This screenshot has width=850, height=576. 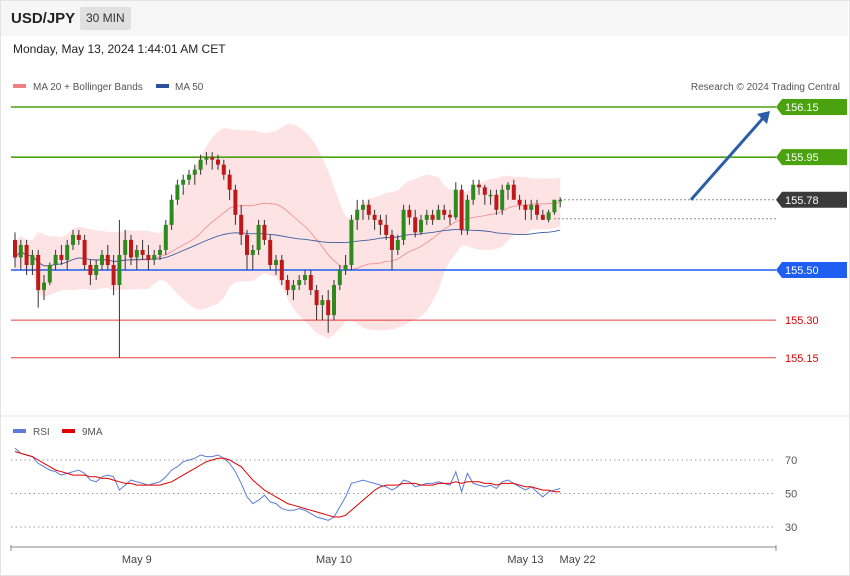 I want to click on rsi-tick-70: 70, so click(x=791, y=461).